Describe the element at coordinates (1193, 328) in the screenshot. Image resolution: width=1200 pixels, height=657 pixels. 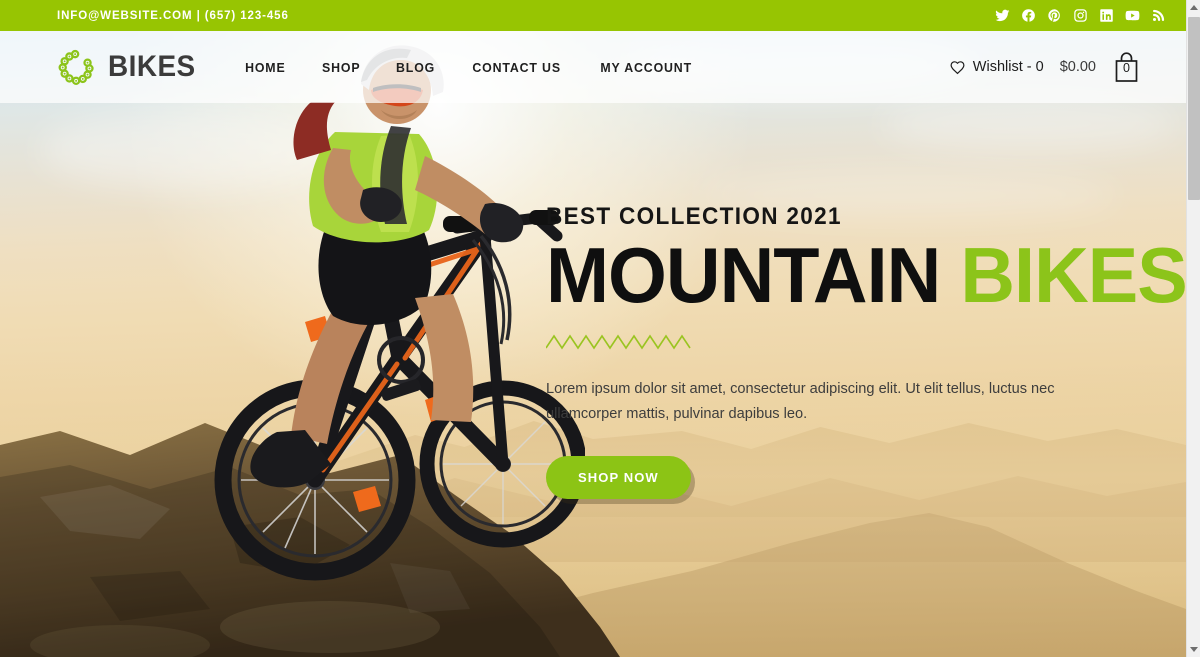
I see `vertical-scrollbar` at that location.